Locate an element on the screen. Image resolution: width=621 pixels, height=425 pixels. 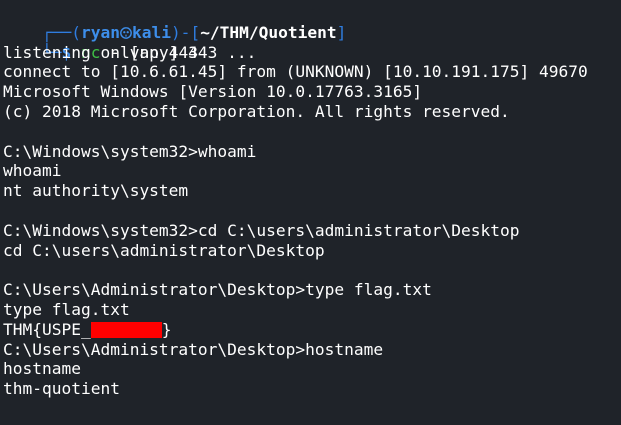
output-line: nt authority\system is located at coordinates (96, 191).